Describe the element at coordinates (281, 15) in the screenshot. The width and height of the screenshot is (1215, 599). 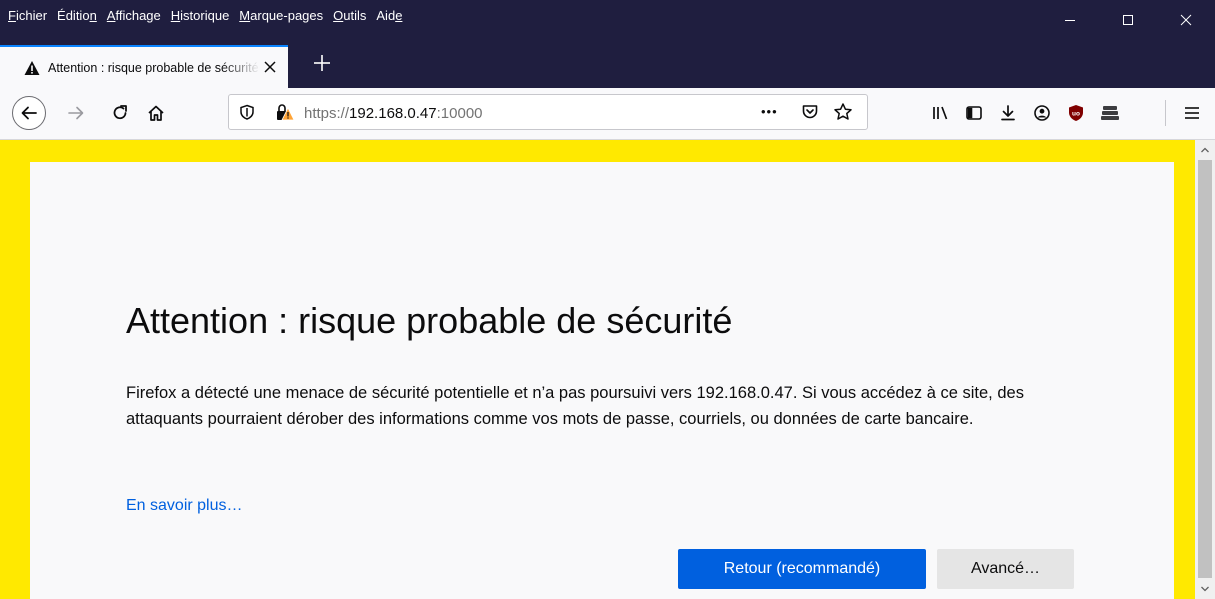
I see `menu-marque-pages: Marque-pages` at that location.